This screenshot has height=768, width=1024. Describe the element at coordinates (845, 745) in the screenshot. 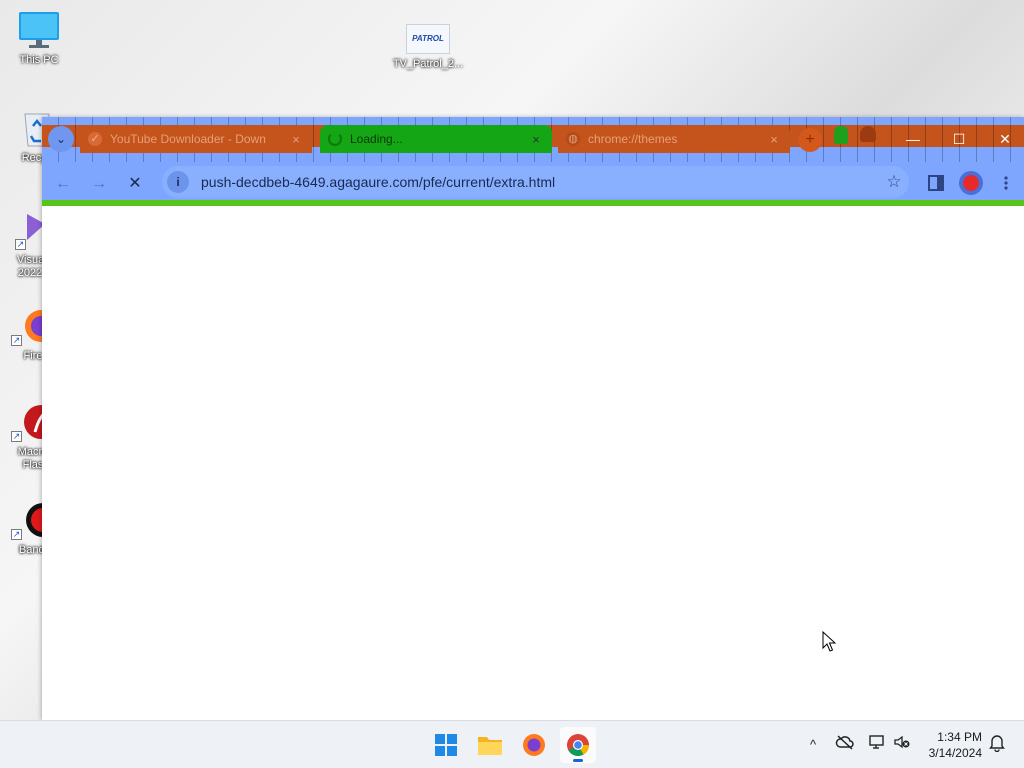

I see `onedrive-offline-icon` at that location.